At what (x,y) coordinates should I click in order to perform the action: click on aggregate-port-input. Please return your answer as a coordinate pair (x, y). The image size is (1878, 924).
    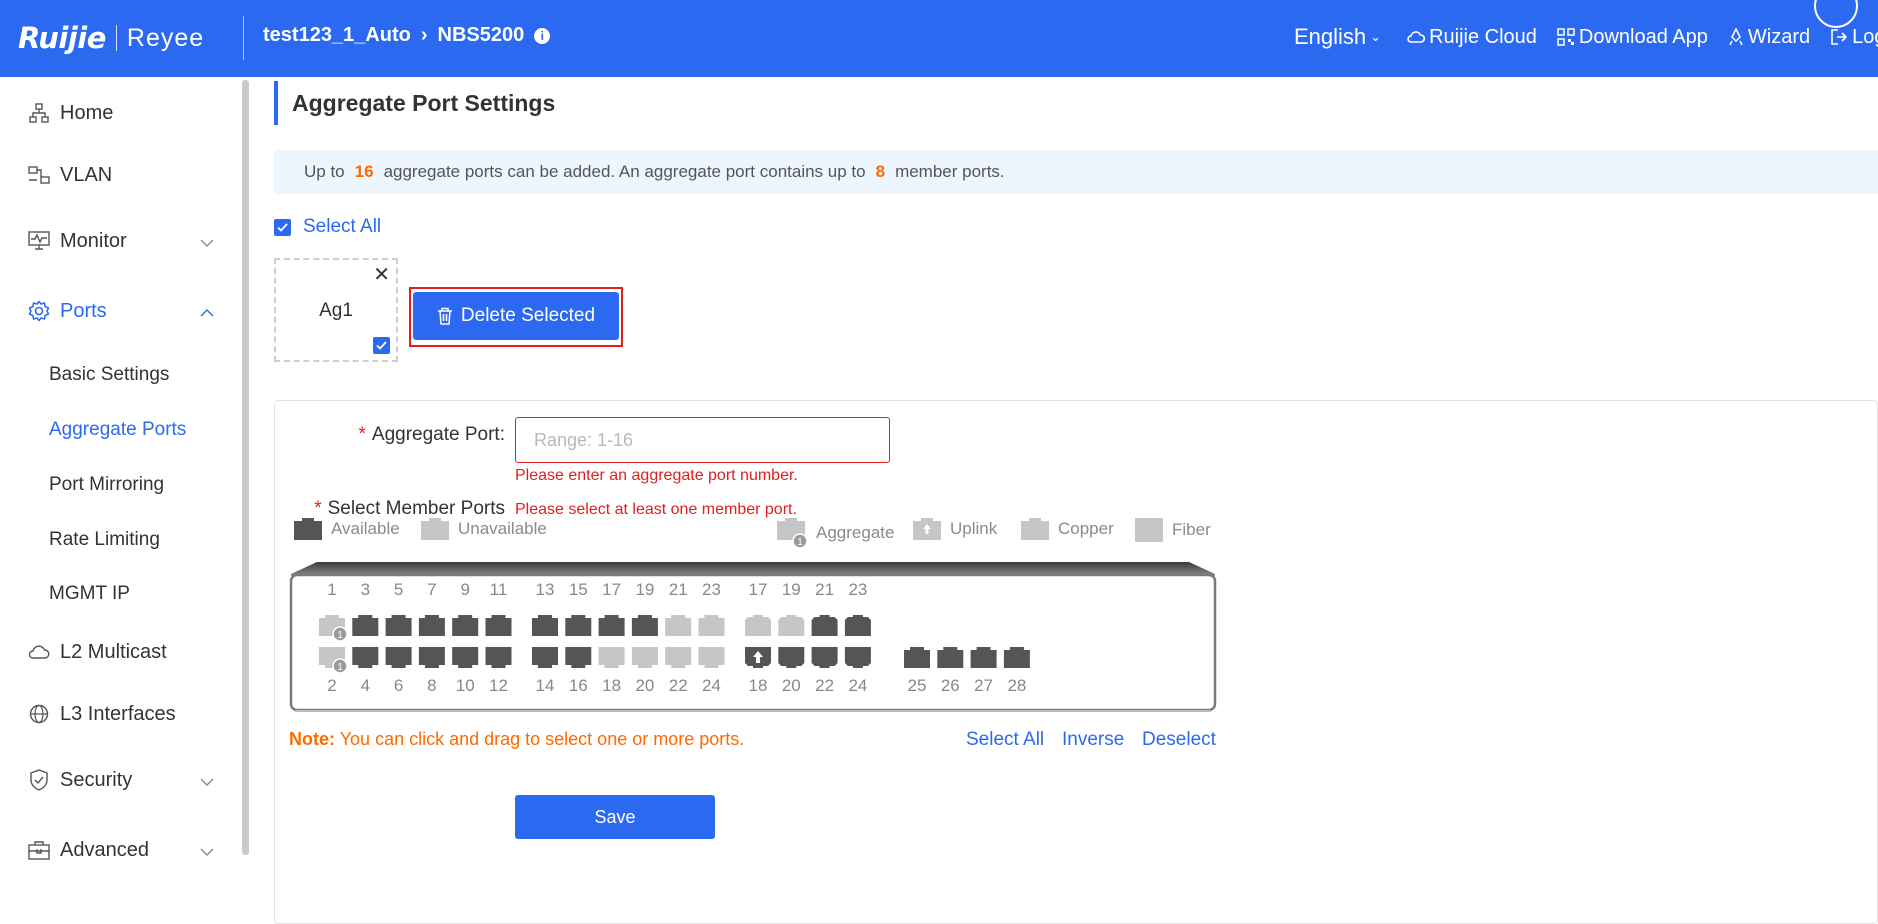
    Looking at the image, I should click on (702, 440).